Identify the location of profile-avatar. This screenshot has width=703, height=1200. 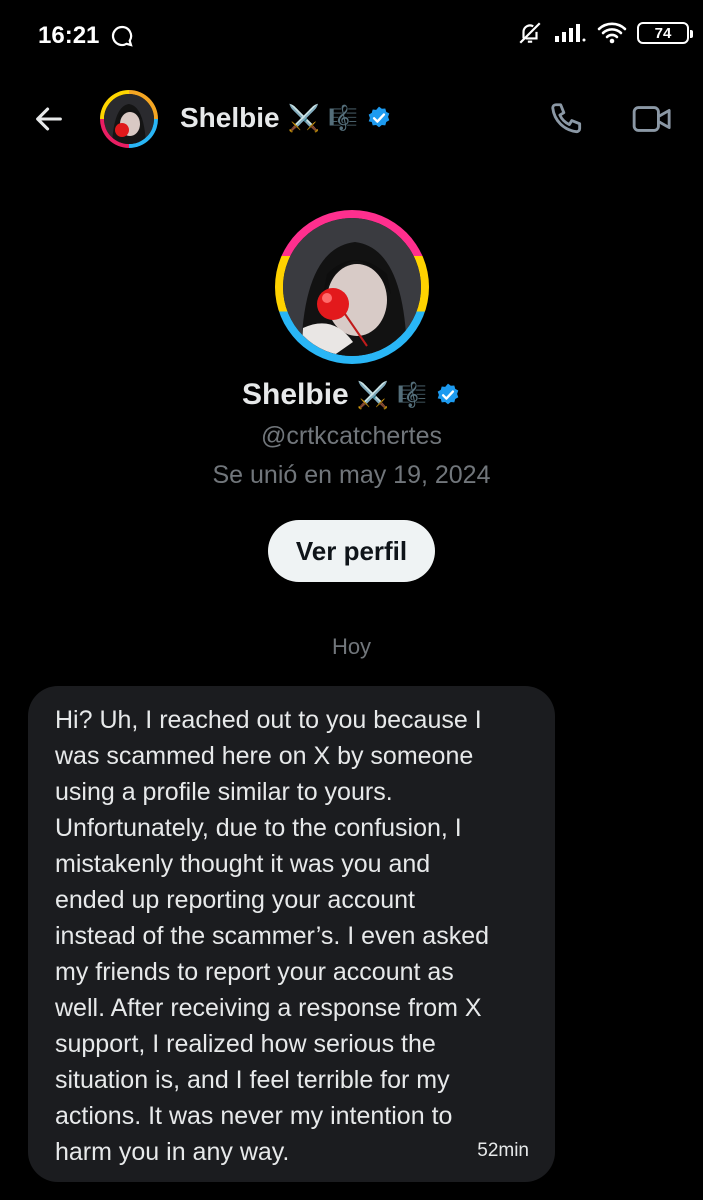
(351, 287).